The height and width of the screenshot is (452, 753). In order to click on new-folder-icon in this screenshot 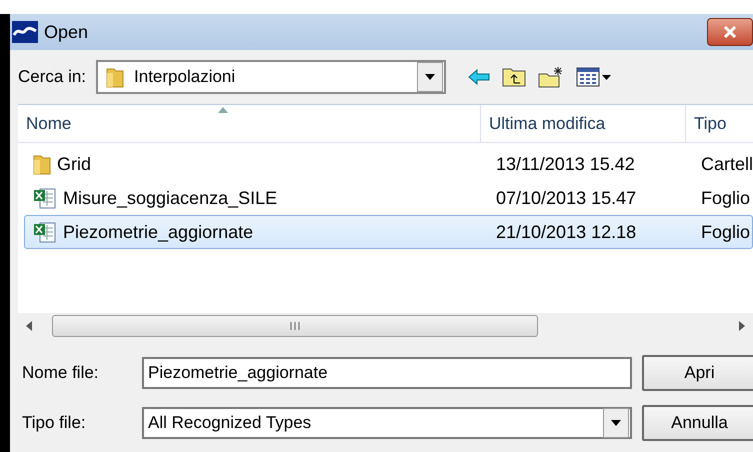, I will do `click(551, 77)`.